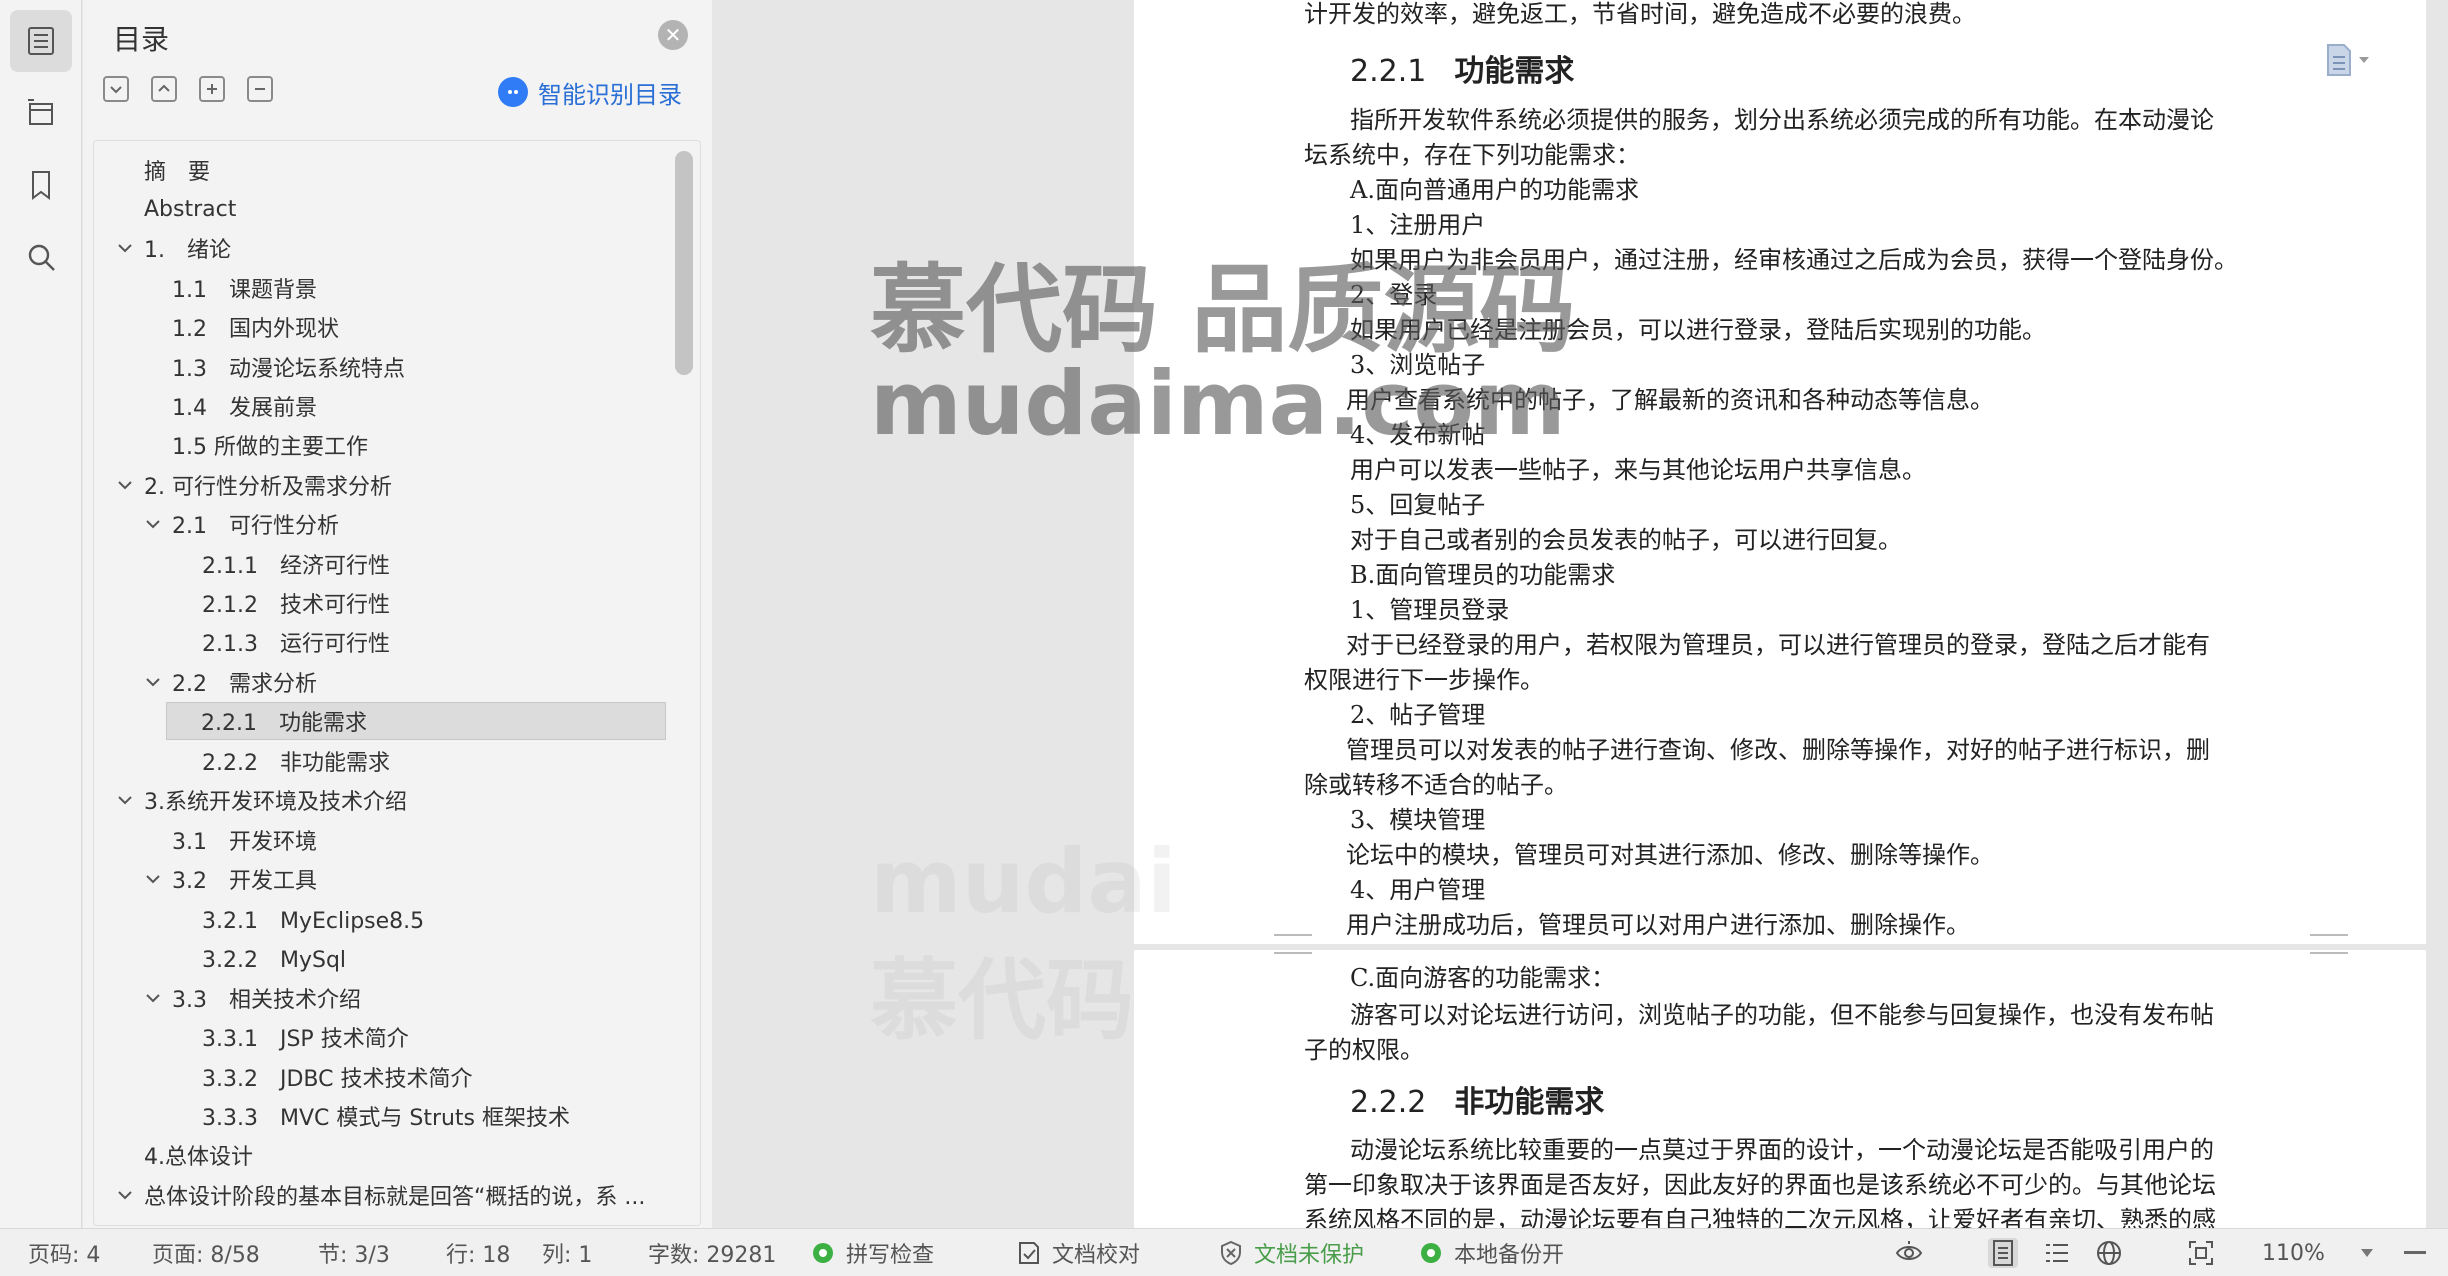 The height and width of the screenshot is (1276, 2448). What do you see at coordinates (1477, 1102) in the screenshot?
I see `heading-2-2-2: 2.2.2 非功能需求` at bounding box center [1477, 1102].